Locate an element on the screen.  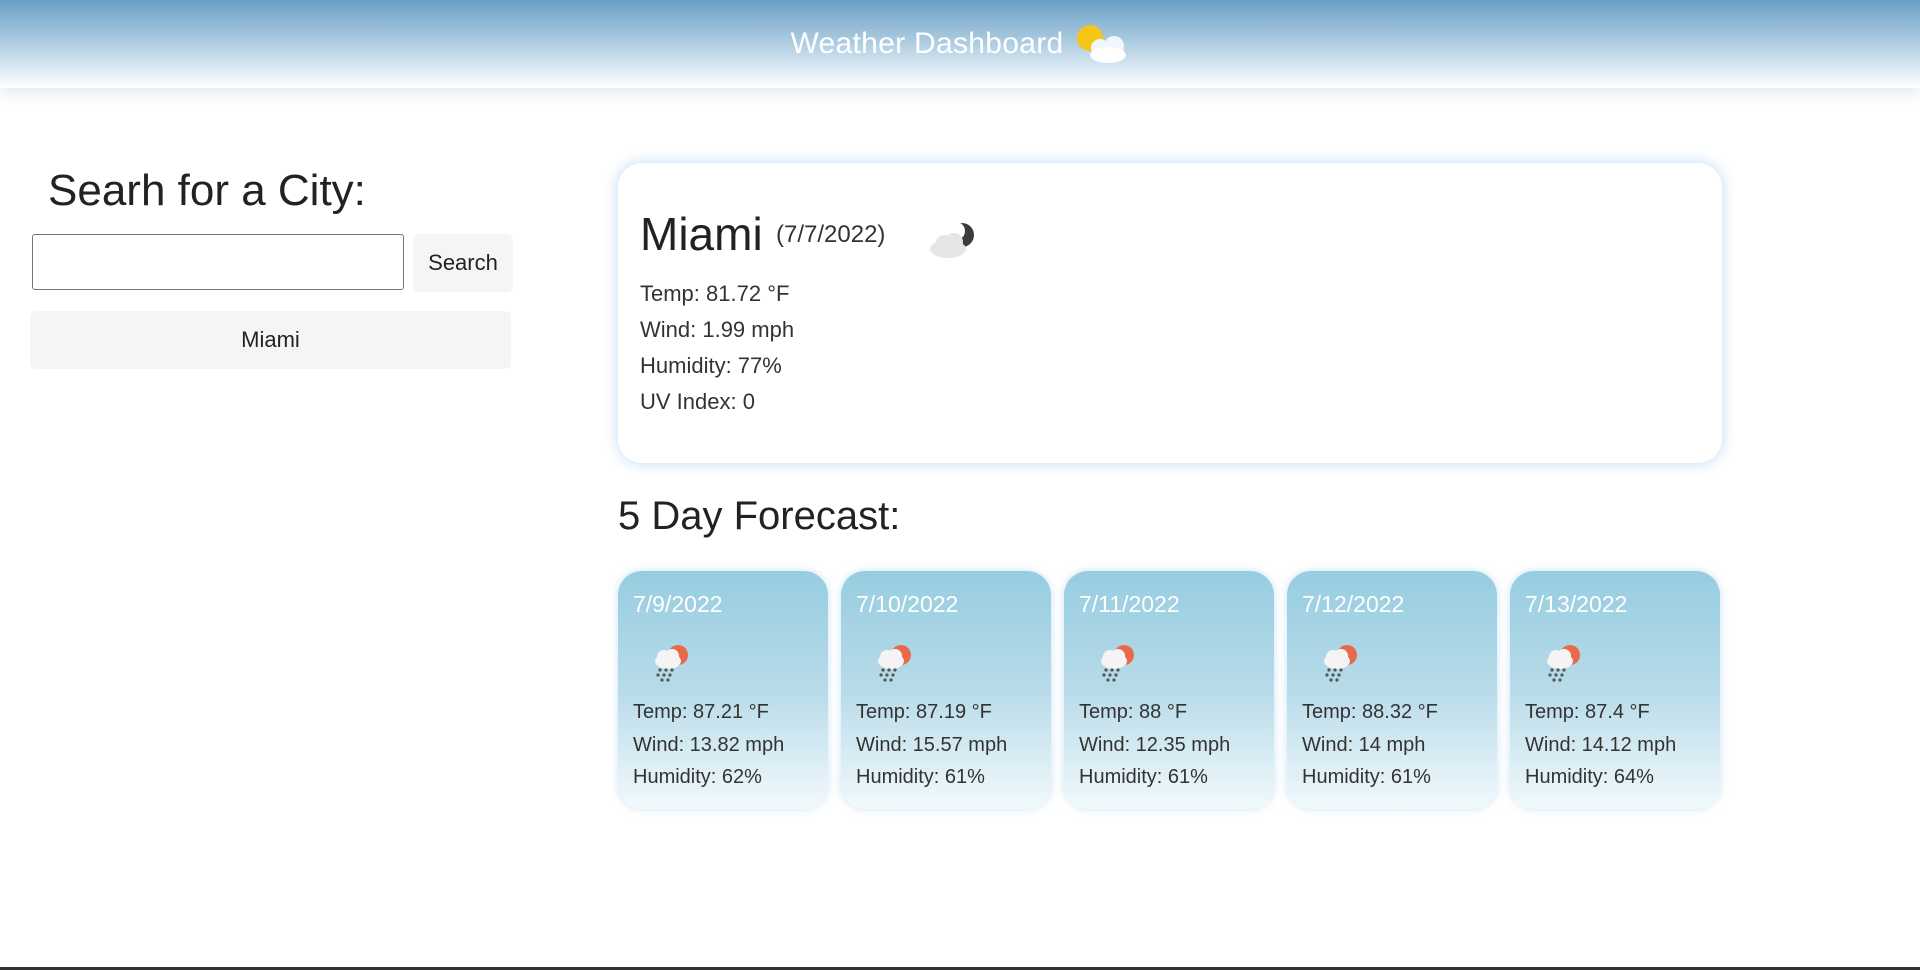
city-search-input is located at coordinates (218, 262).